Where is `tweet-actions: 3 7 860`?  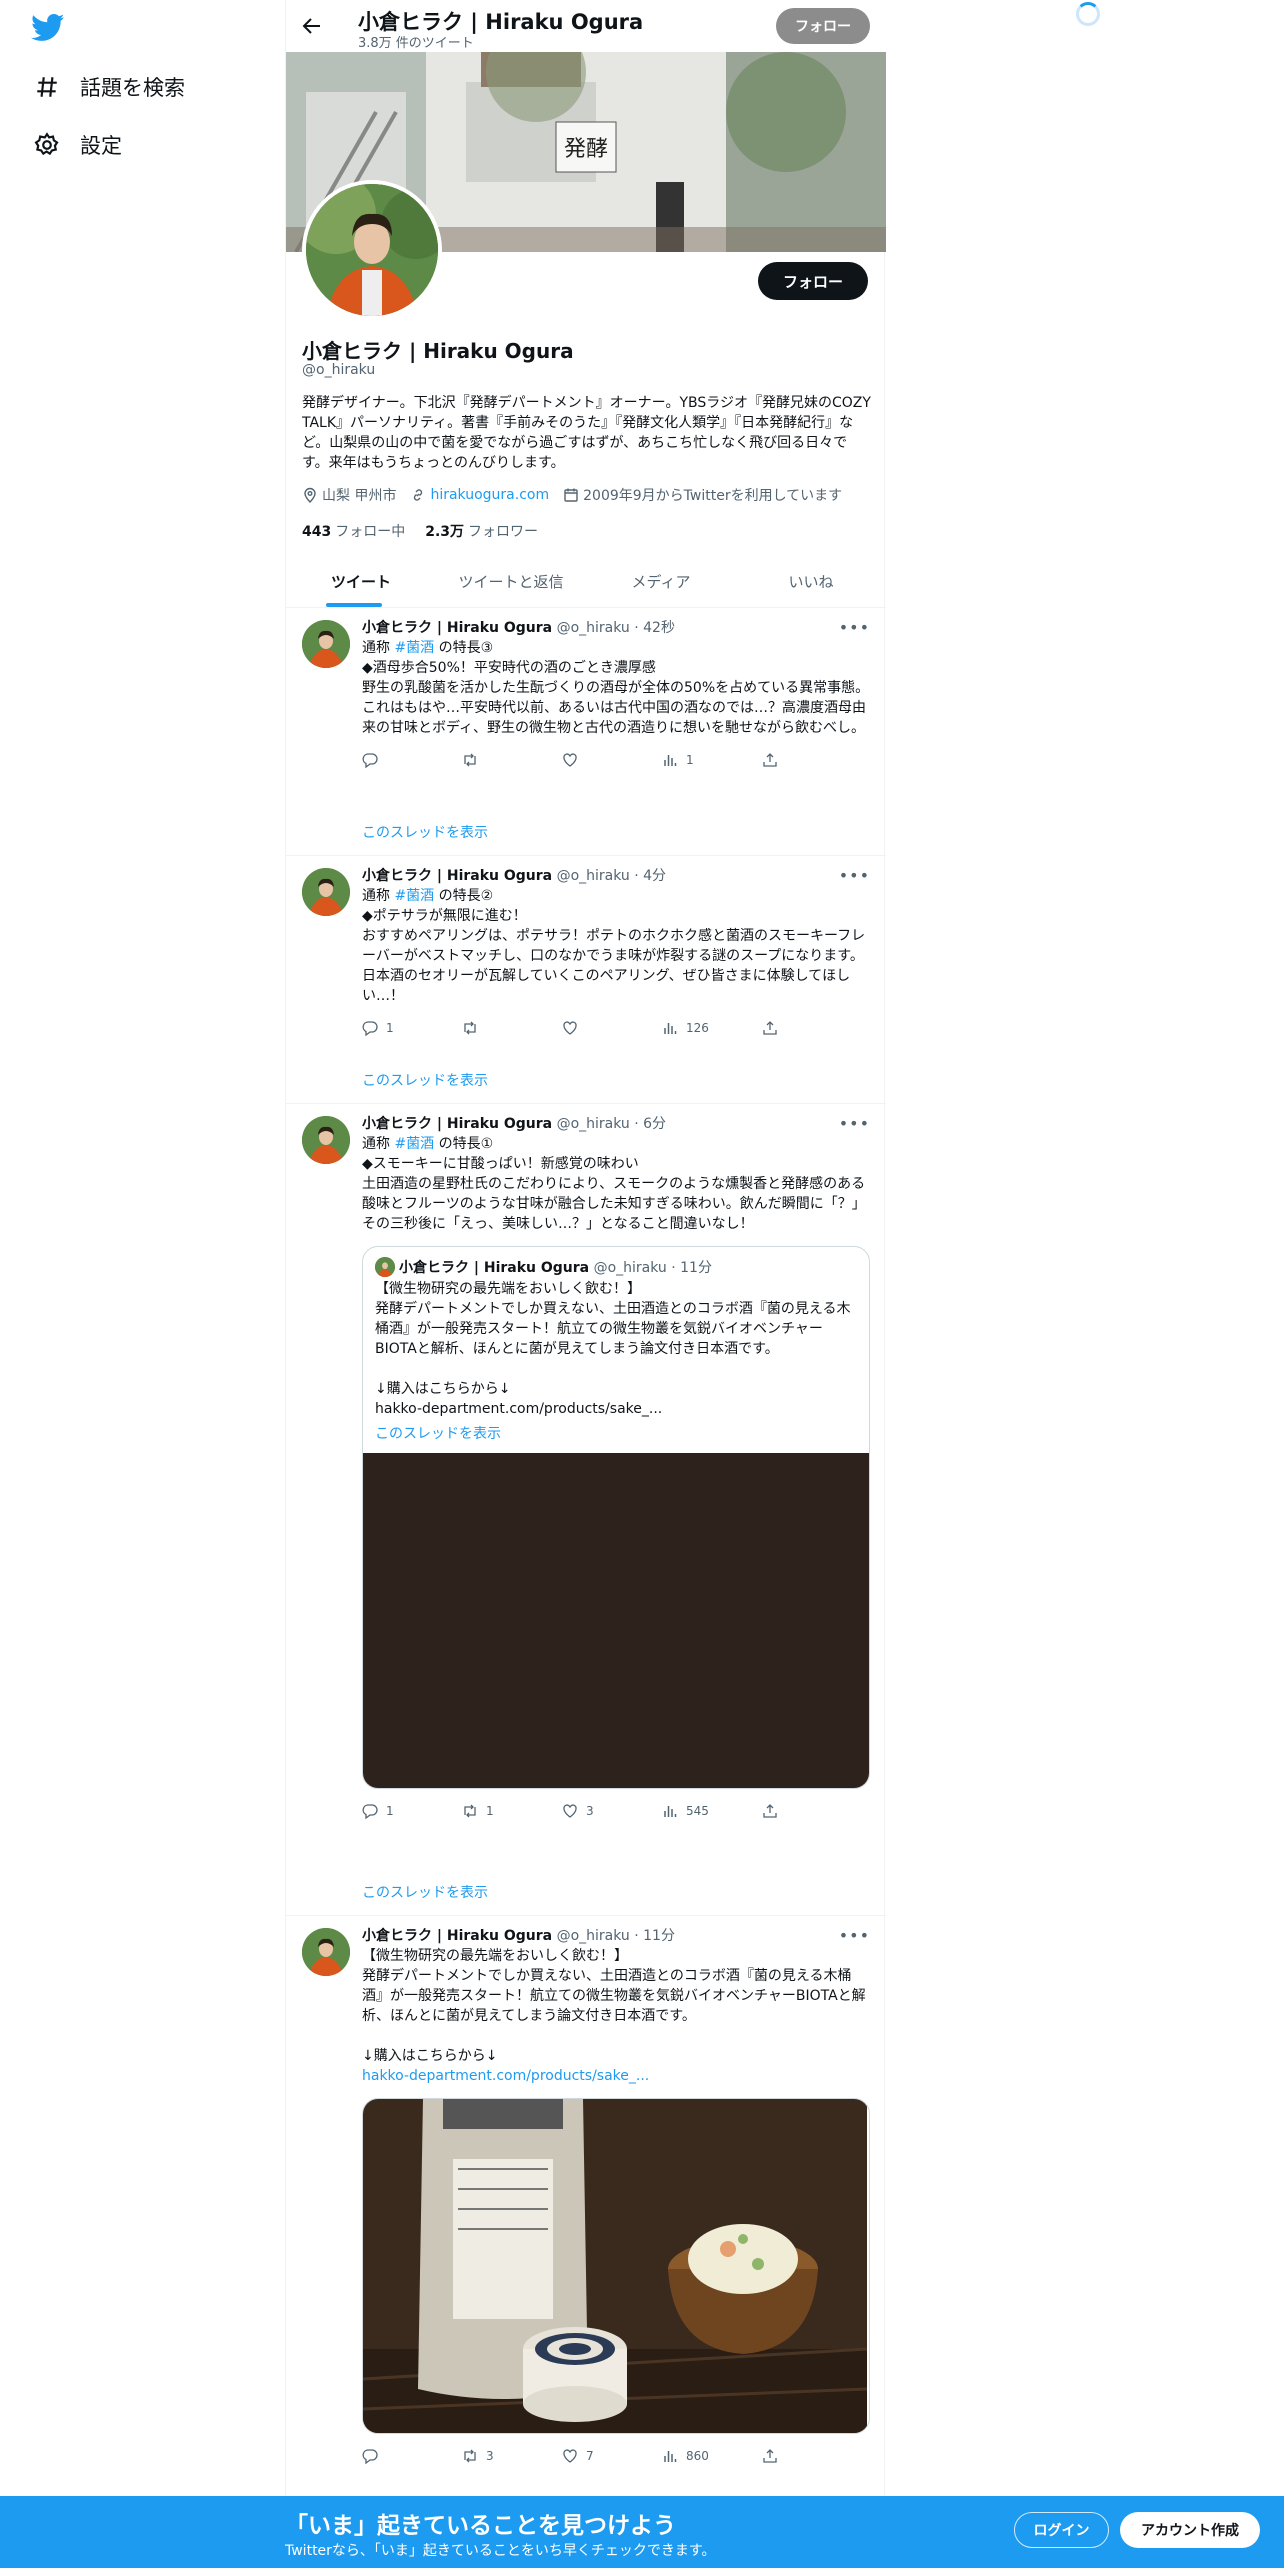 tweet-actions: 3 7 860 is located at coordinates (616, 2456).